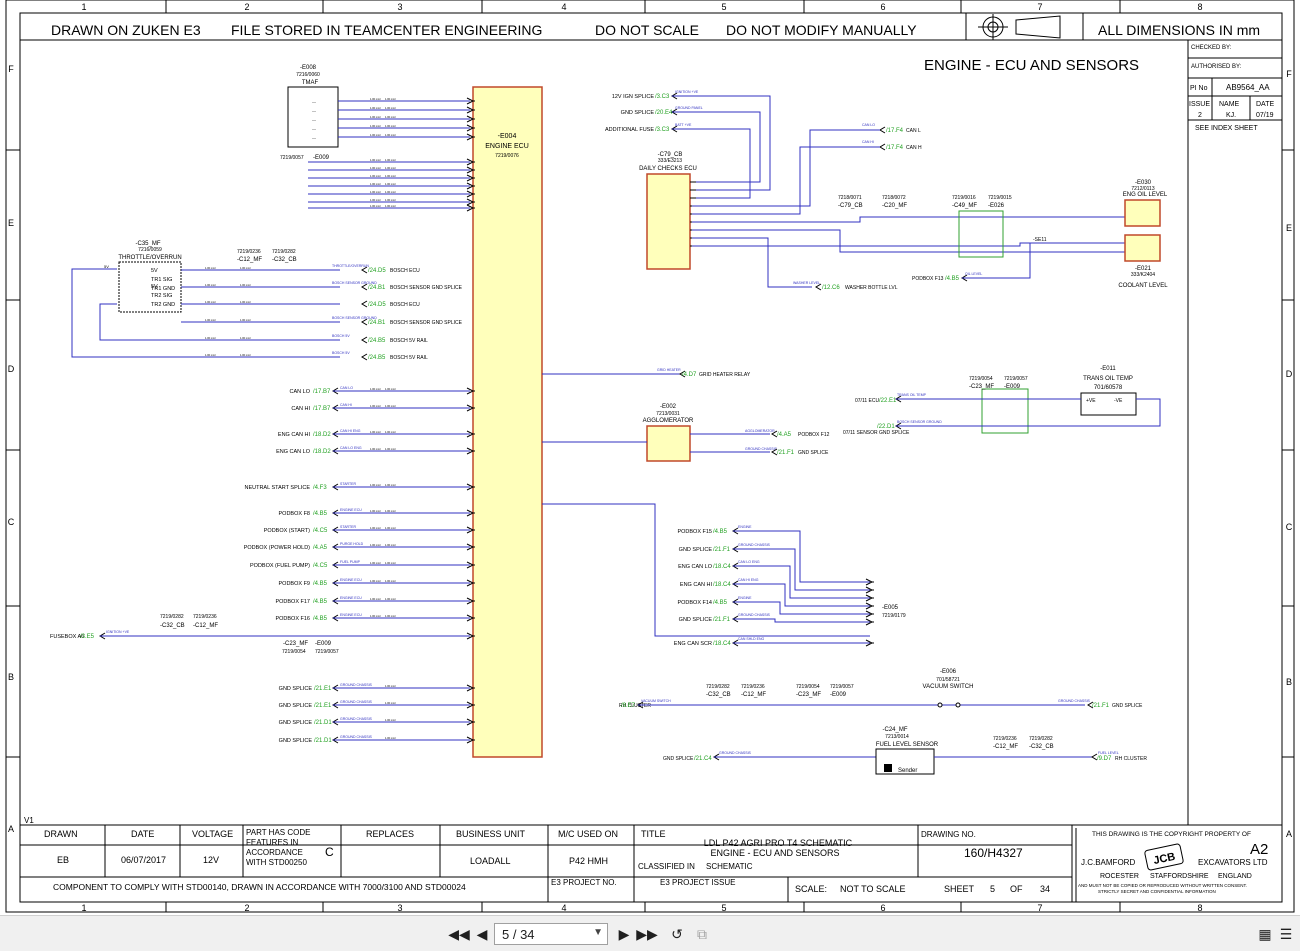 The image size is (1300, 951). What do you see at coordinates (850, 198) in the screenshot?
I see `conn-part: 7218/0071` at bounding box center [850, 198].